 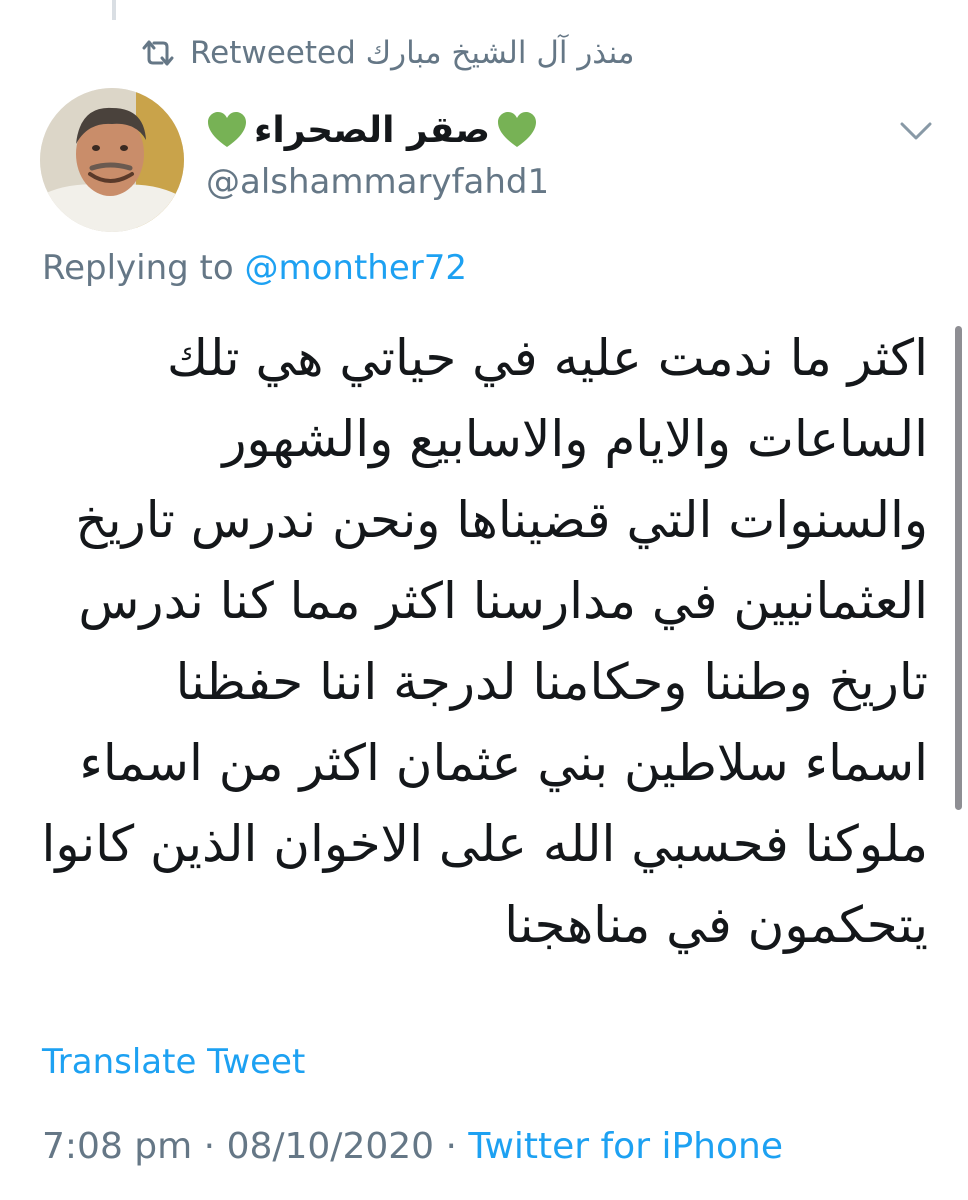 What do you see at coordinates (112, 160) in the screenshot?
I see `avatar` at bounding box center [112, 160].